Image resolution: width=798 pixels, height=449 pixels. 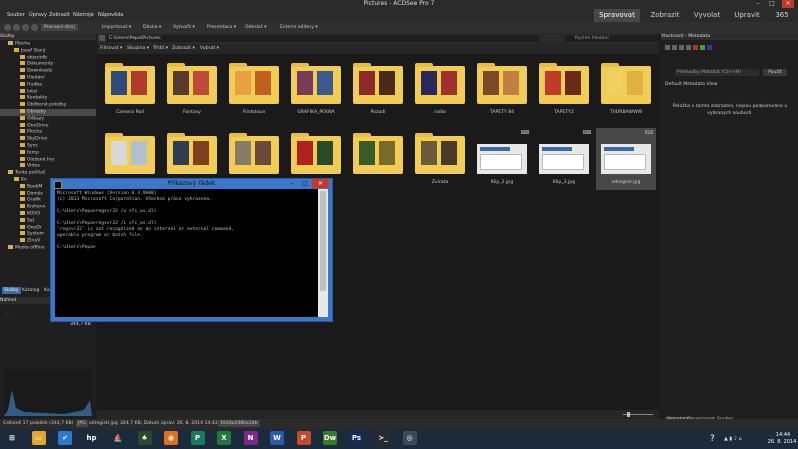 What do you see at coordinates (16, 27) in the screenshot?
I see `forward-icon` at bounding box center [16, 27].